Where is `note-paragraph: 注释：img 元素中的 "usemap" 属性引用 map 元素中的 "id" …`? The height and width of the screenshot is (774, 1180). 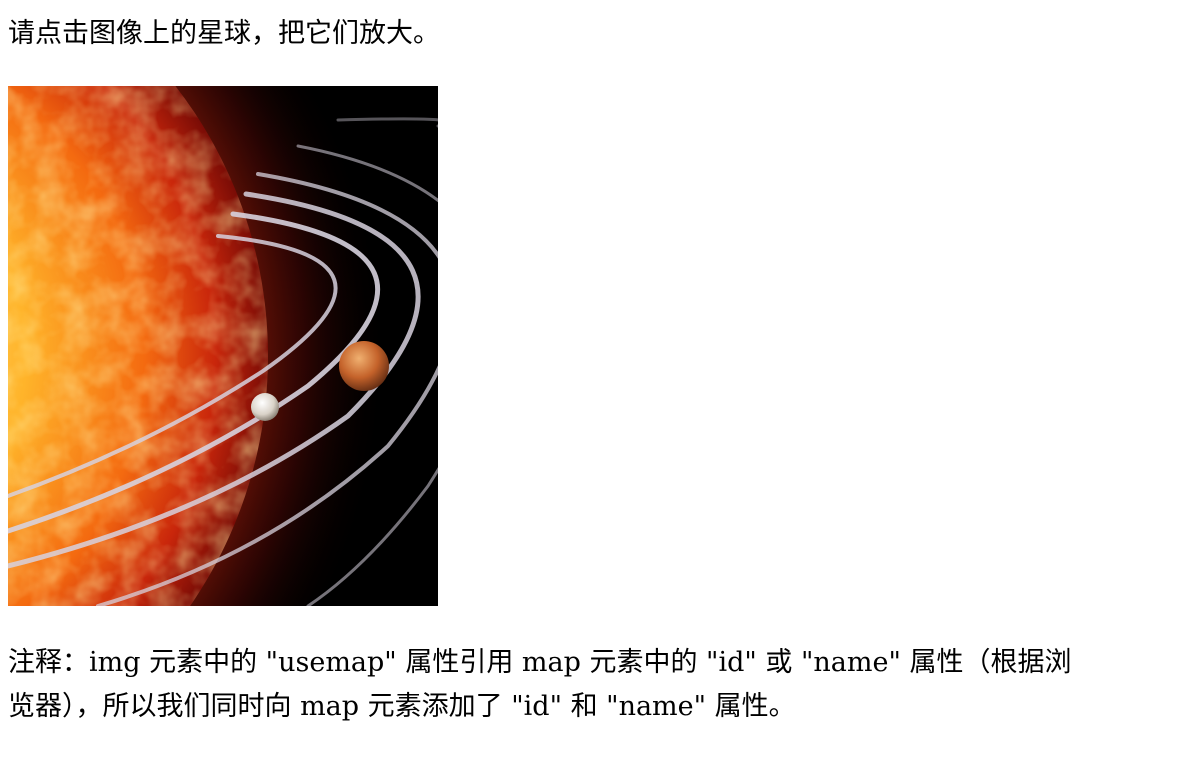 note-paragraph: 注释：img 元素中的 "usemap" 属性引用 map 元素中的 "id" … is located at coordinates (590, 685).